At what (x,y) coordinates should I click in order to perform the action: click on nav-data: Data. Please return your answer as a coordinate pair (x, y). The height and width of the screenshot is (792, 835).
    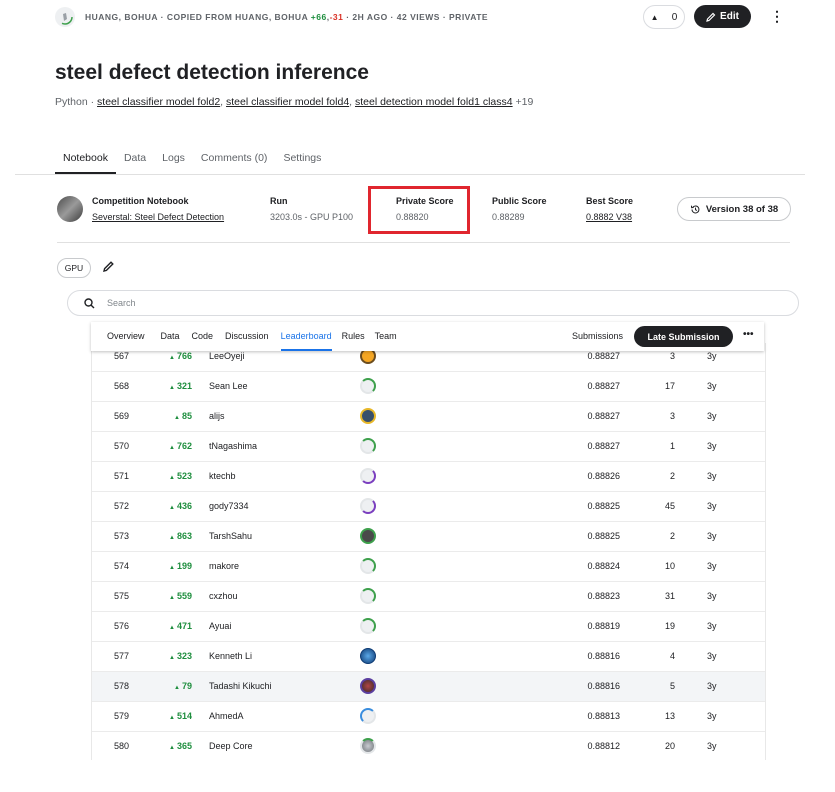
    Looking at the image, I should click on (170, 336).